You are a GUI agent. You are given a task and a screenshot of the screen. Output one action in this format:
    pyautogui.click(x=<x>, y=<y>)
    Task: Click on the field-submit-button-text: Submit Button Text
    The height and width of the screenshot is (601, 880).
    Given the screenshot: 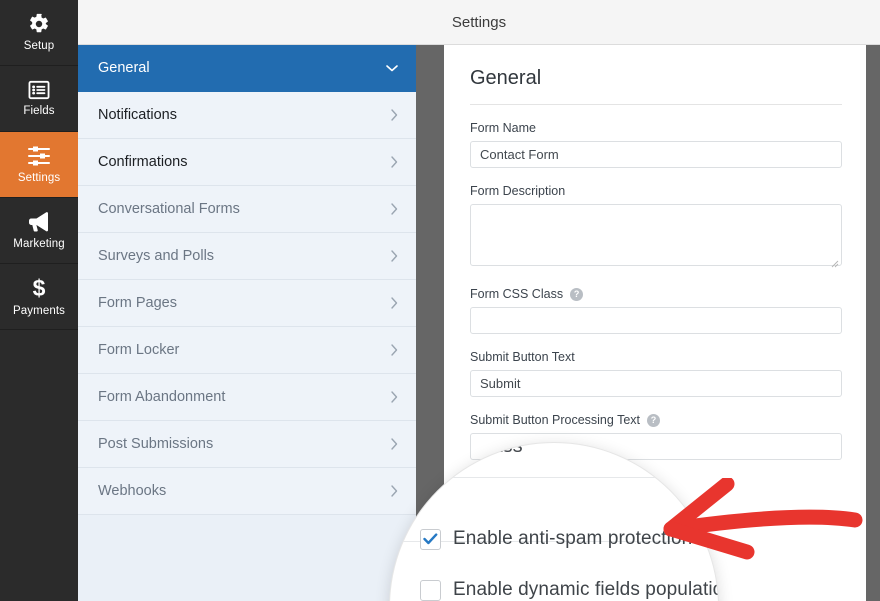 What is the action you would take?
    pyautogui.click(x=656, y=373)
    